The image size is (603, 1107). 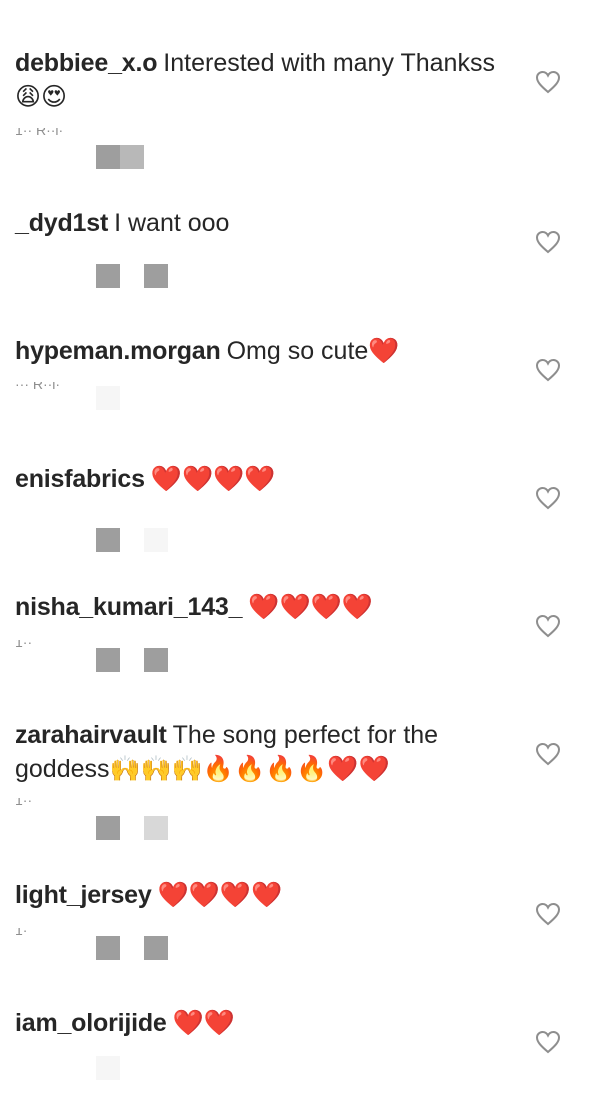 What do you see at coordinates (384, 350) in the screenshot?
I see `comment-emojis: ❤️` at bounding box center [384, 350].